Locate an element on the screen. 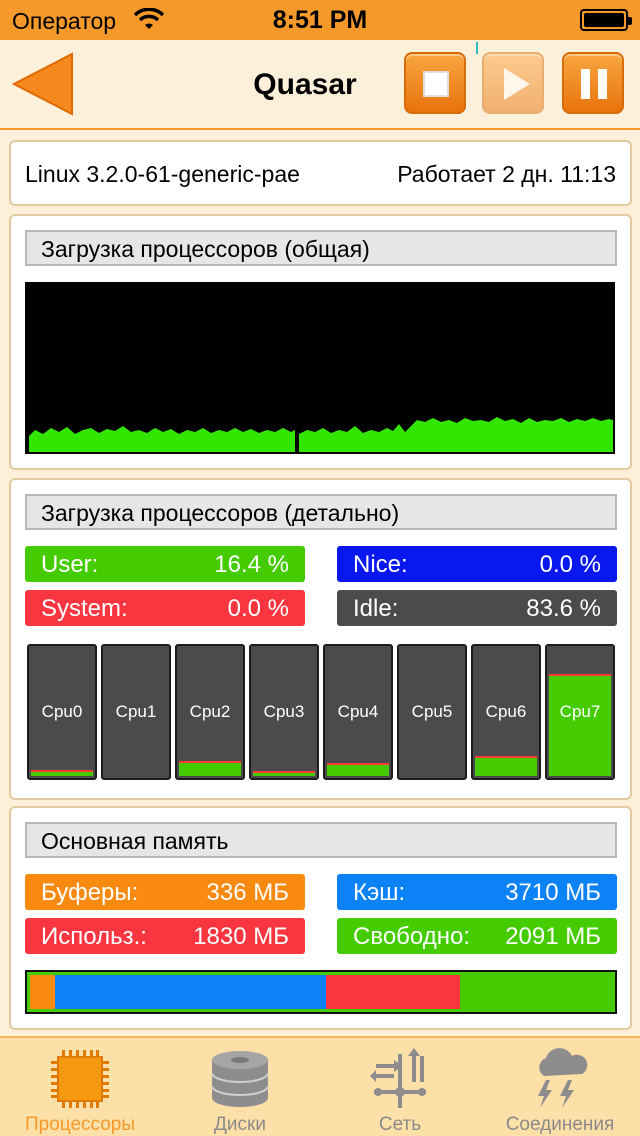 The image size is (640, 1136). stat-label: Idle: is located at coordinates (376, 608).